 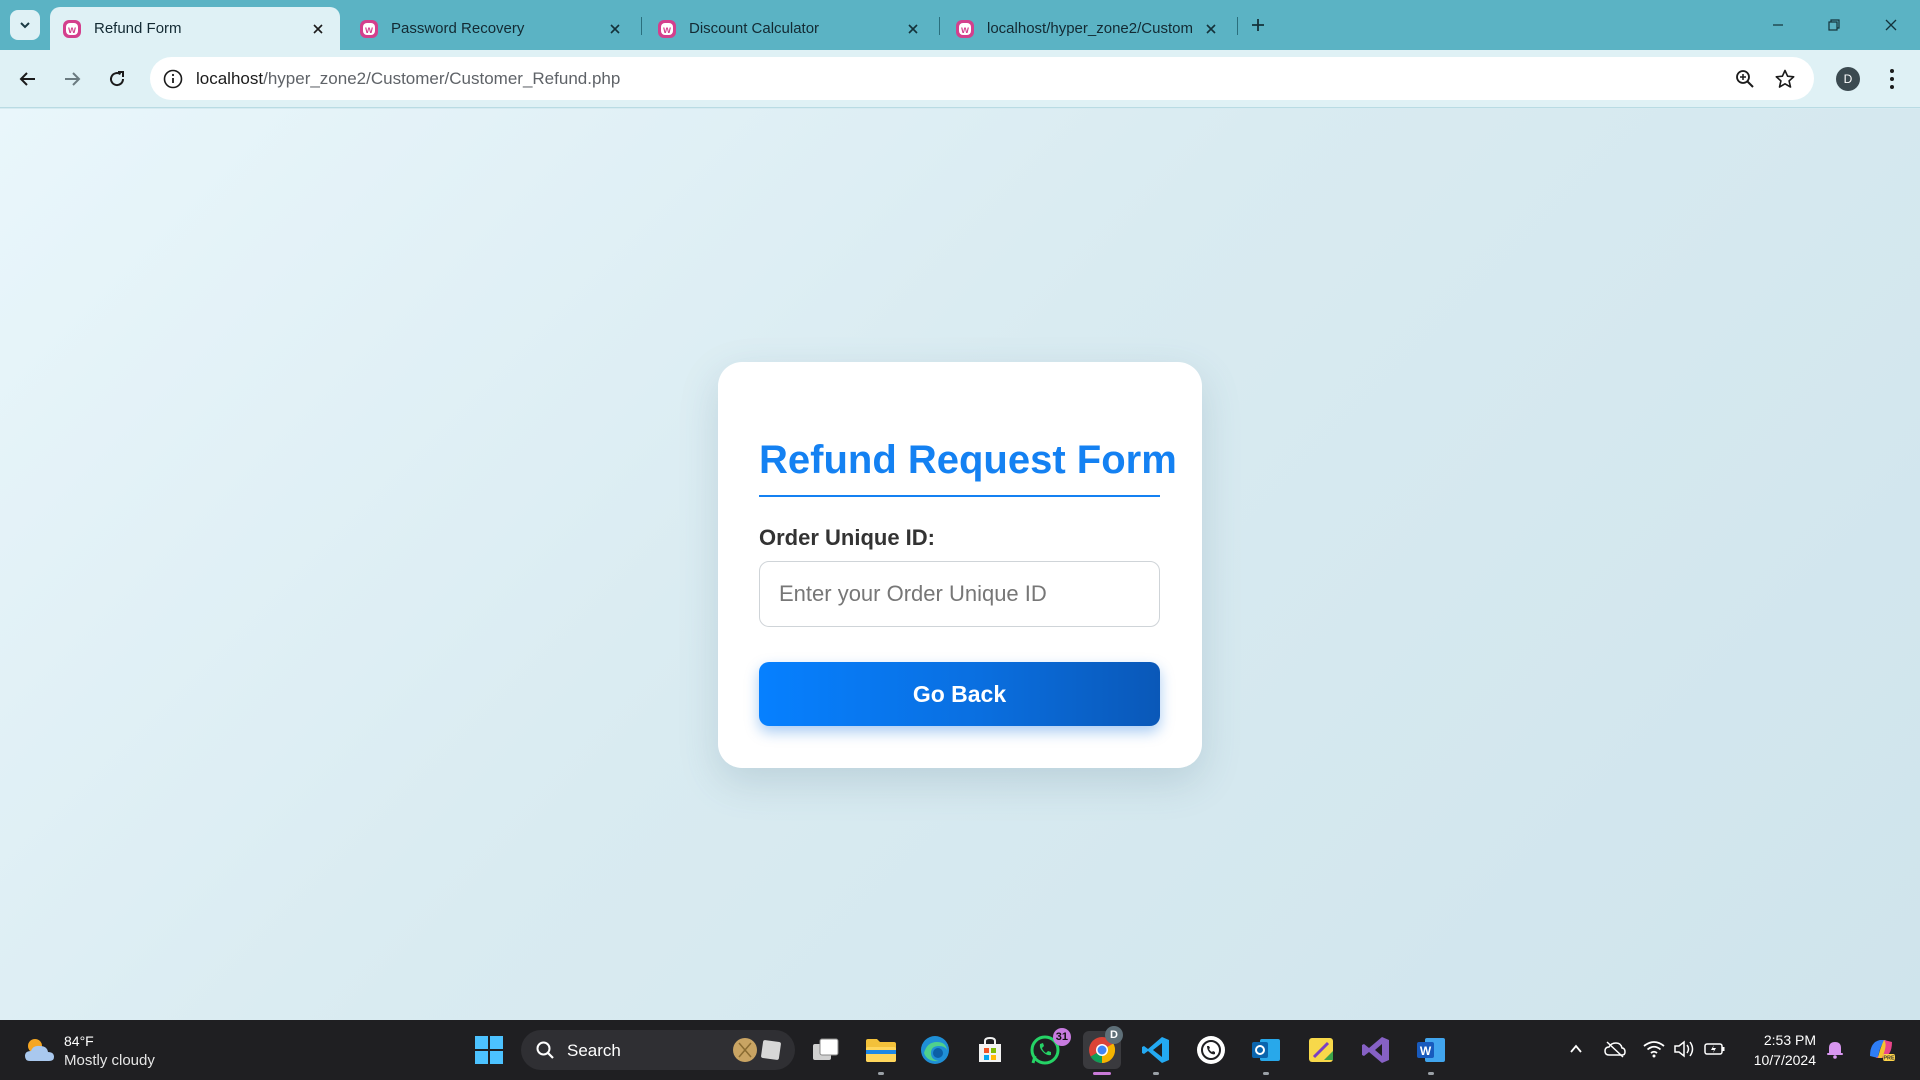 I want to click on reload-button, so click(x=117, y=79).